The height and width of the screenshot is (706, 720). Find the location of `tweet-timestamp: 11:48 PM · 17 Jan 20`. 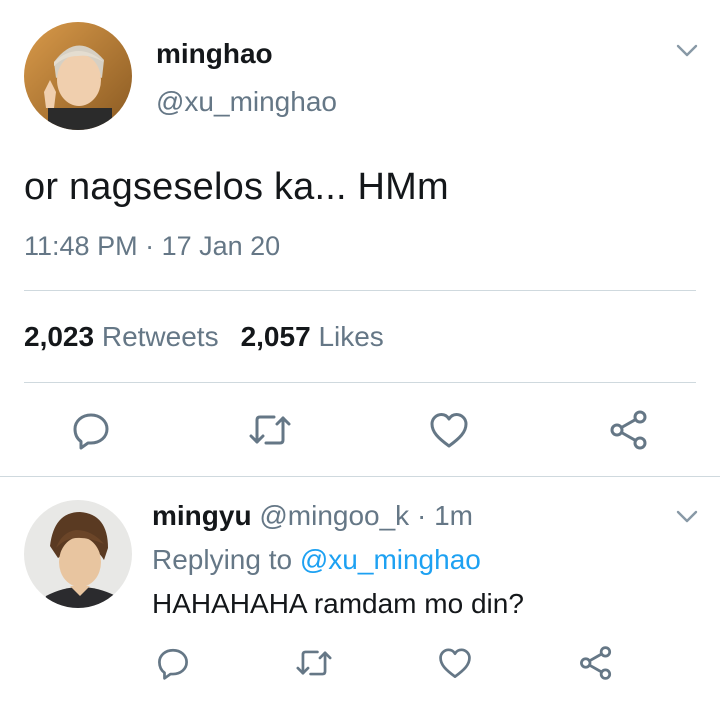

tweet-timestamp: 11:48 PM · 17 Jan 20 is located at coordinates (152, 246).